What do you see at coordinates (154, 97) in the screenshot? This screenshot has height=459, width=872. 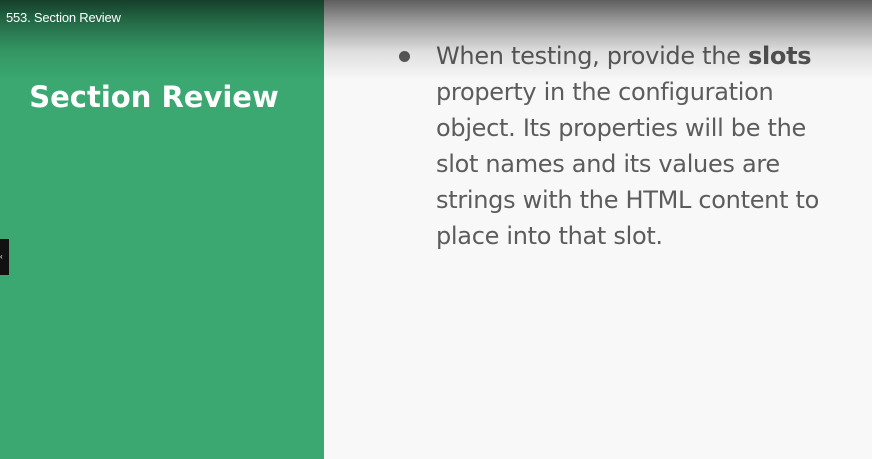 I see `section-title: Section Review` at bounding box center [154, 97].